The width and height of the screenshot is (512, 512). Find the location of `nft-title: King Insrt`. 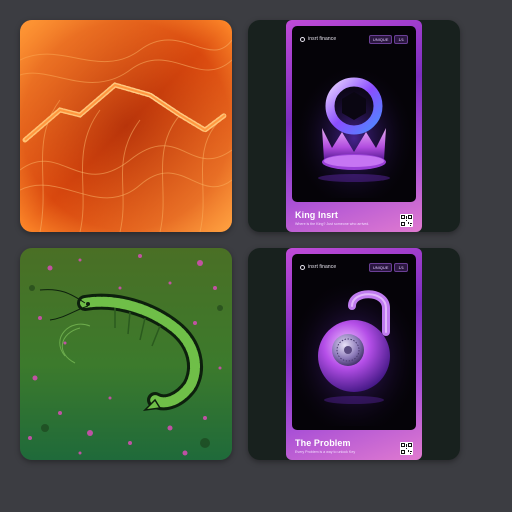

nft-title: King Insrt is located at coordinates (316, 215).